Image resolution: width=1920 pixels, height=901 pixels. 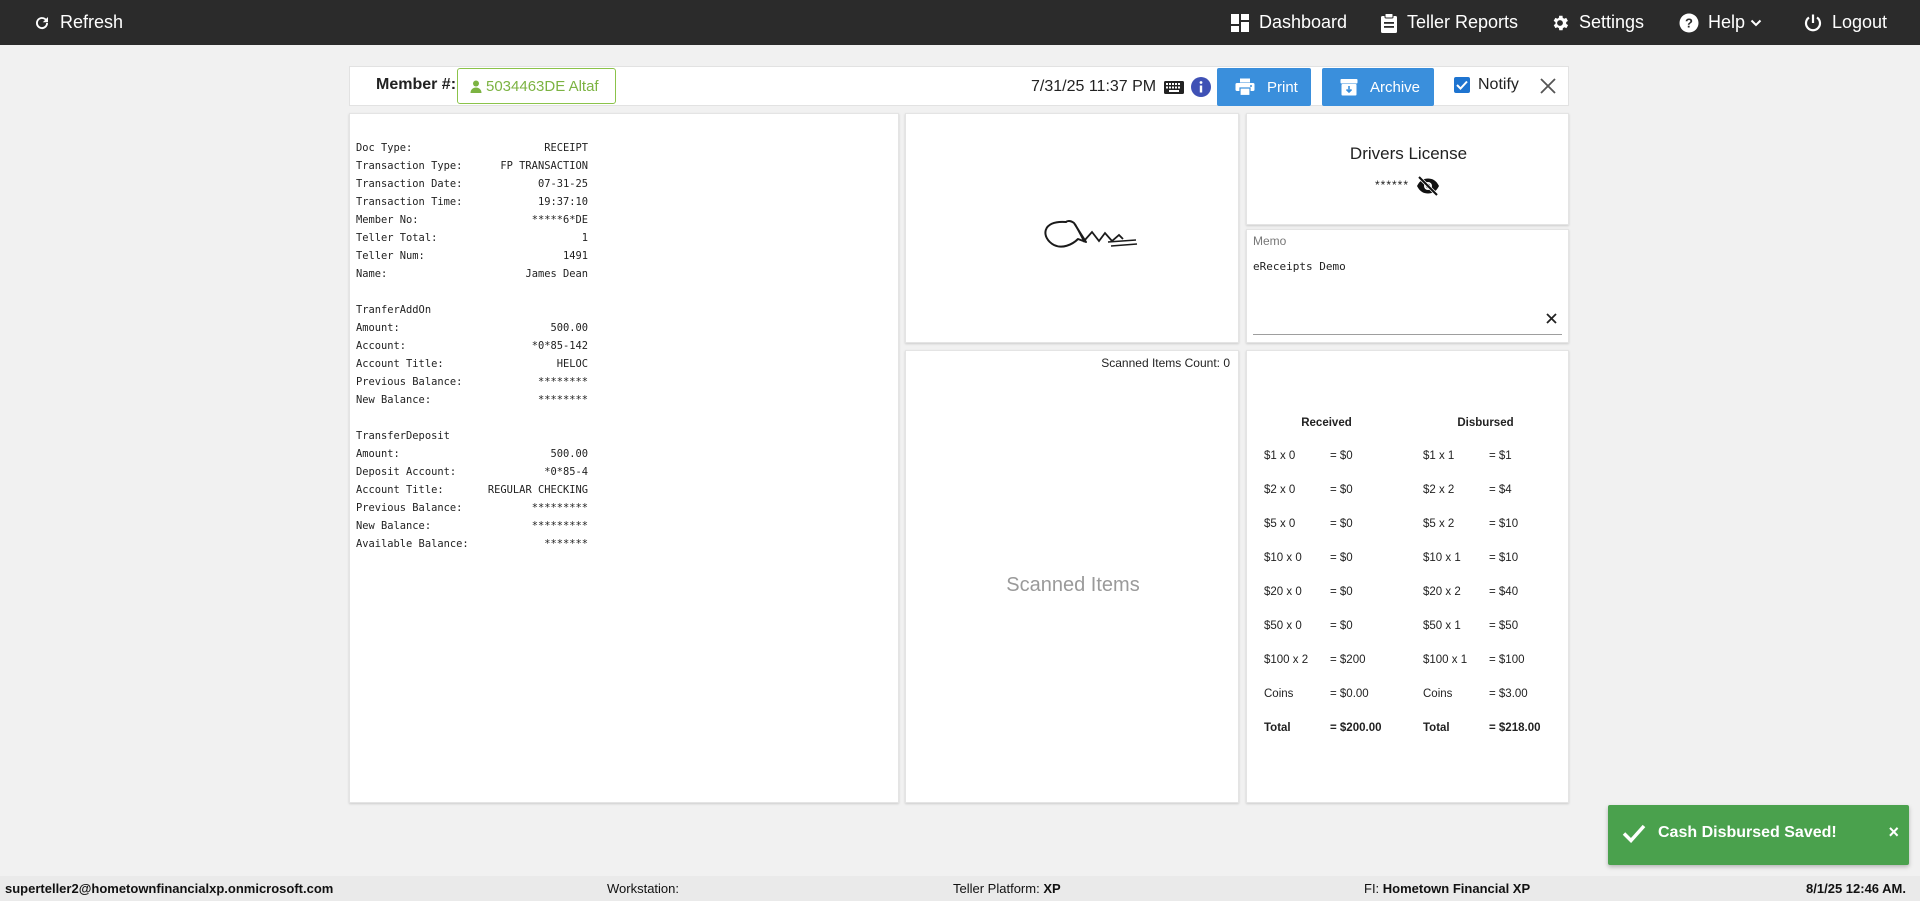 I want to click on receipt-line: Teller Total: 1, so click(x=472, y=238).